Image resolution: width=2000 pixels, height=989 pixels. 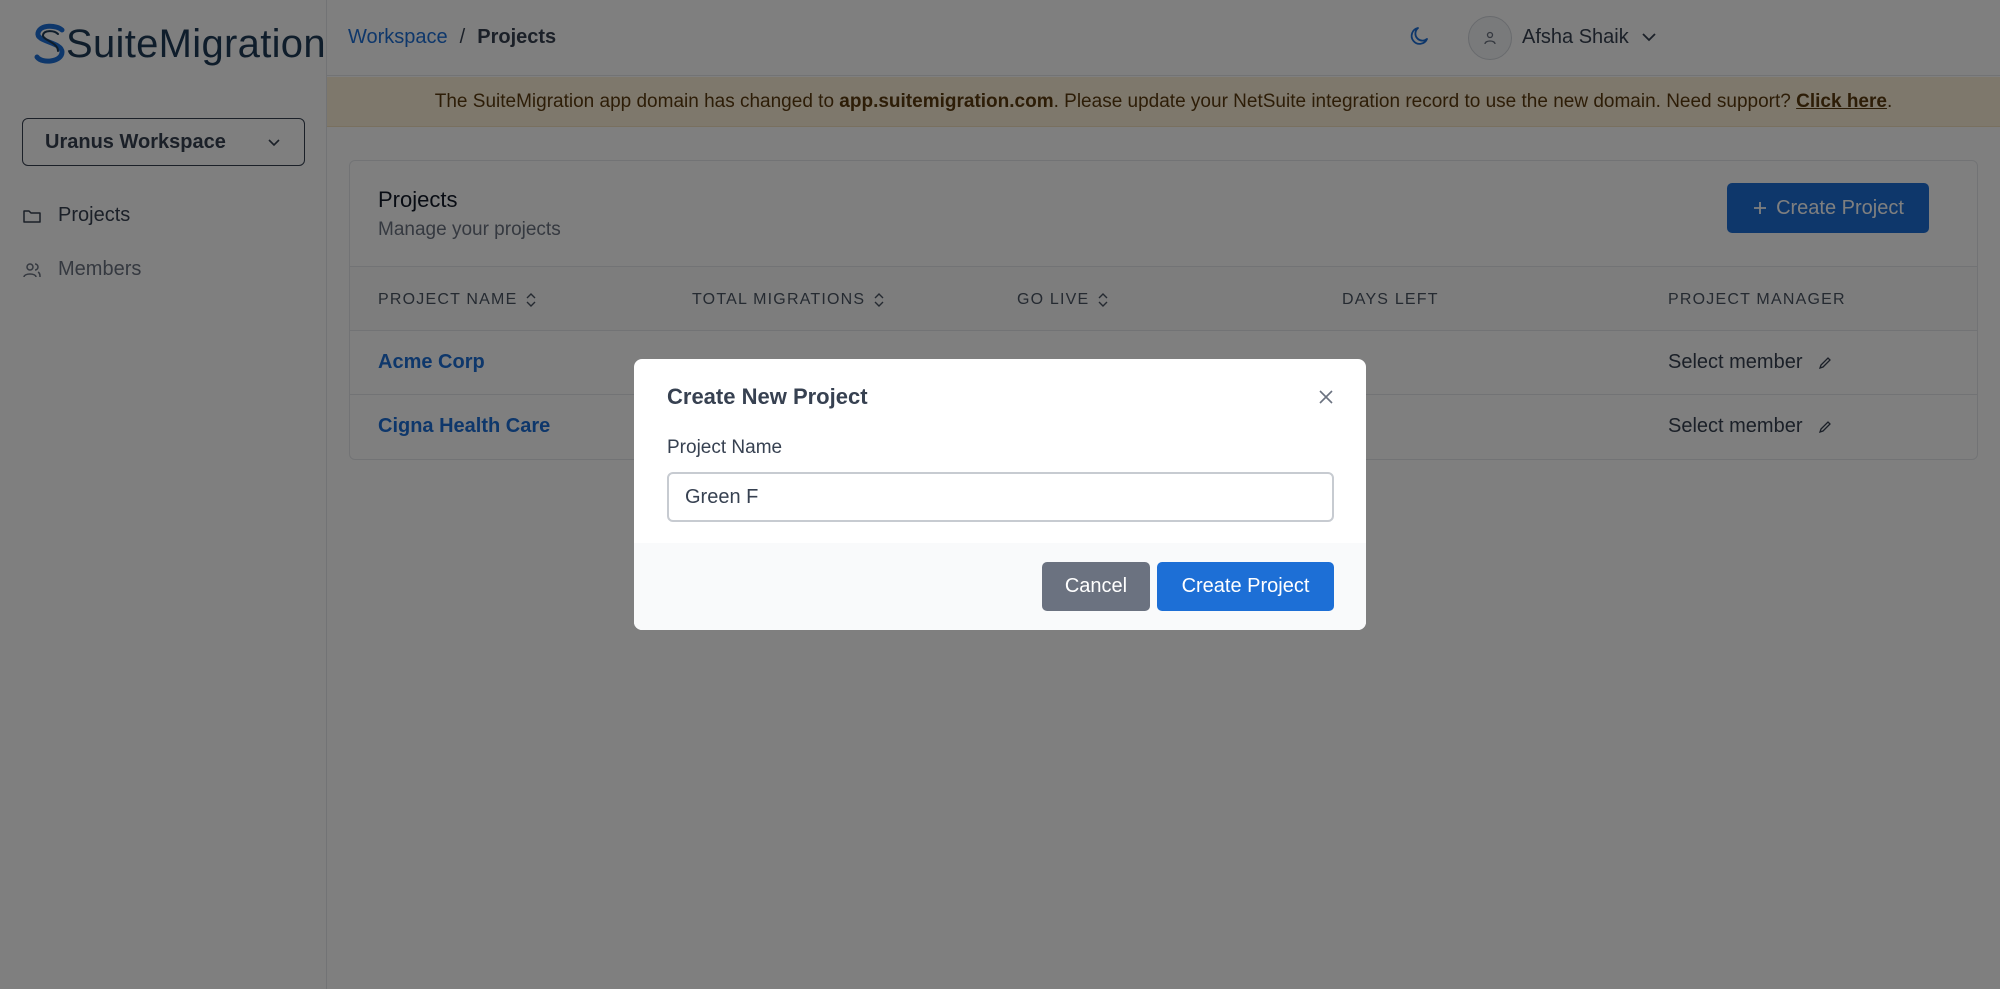 What do you see at coordinates (1326, 397) in the screenshot?
I see `close-icon` at bounding box center [1326, 397].